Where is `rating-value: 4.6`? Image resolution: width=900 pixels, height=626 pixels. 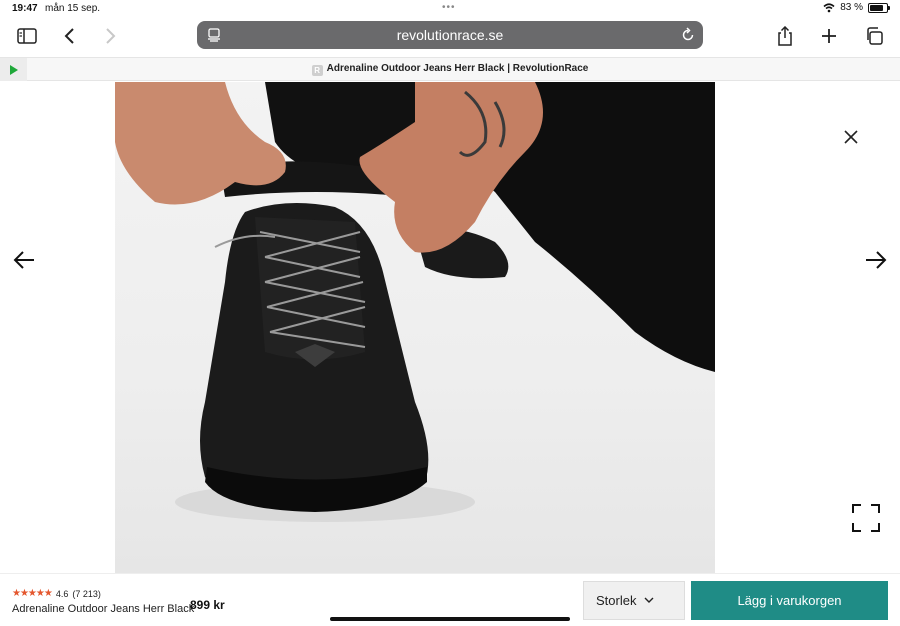
rating-value: 4.6 is located at coordinates (62, 593).